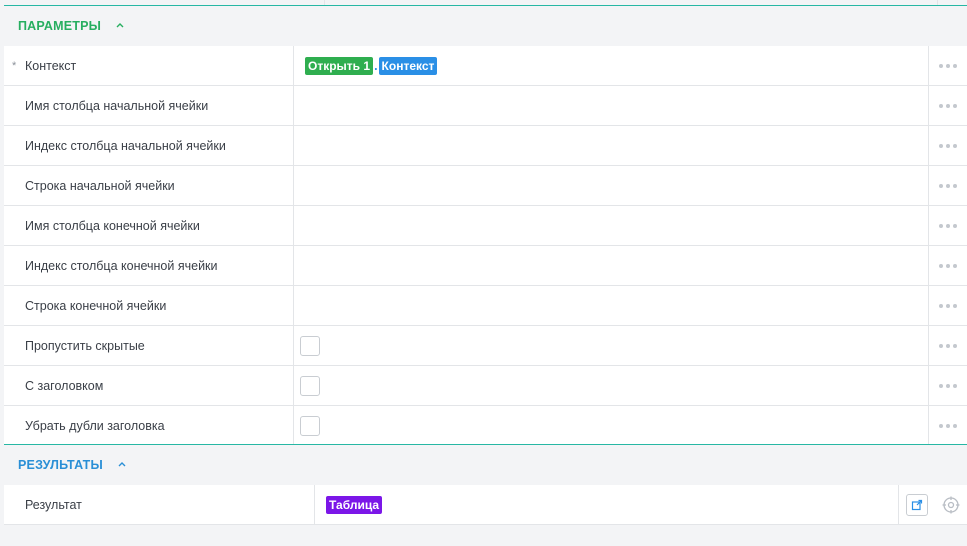  What do you see at coordinates (85, 345) in the screenshot?
I see `param-label-text: Пропустить скрытые` at bounding box center [85, 345].